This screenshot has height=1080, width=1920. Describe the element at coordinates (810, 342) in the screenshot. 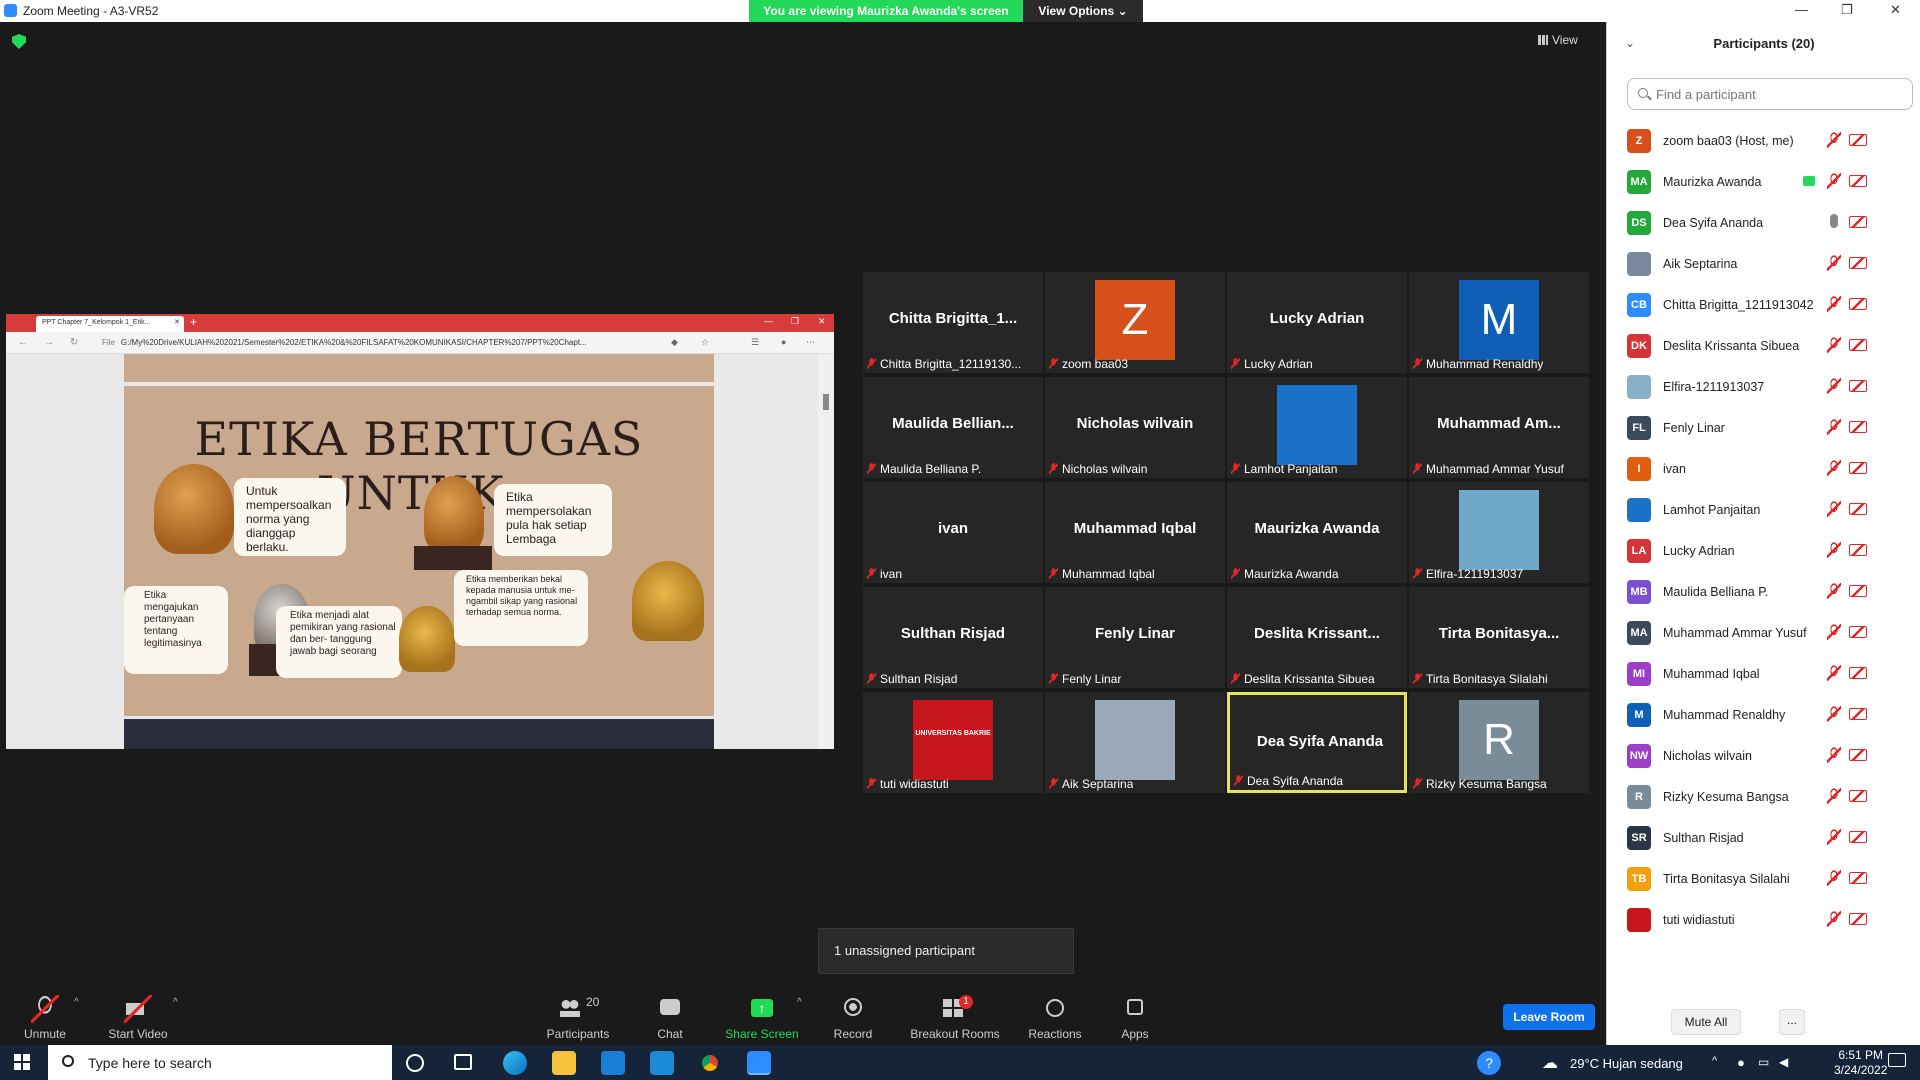

I see `menu-icon: ⋯` at that location.